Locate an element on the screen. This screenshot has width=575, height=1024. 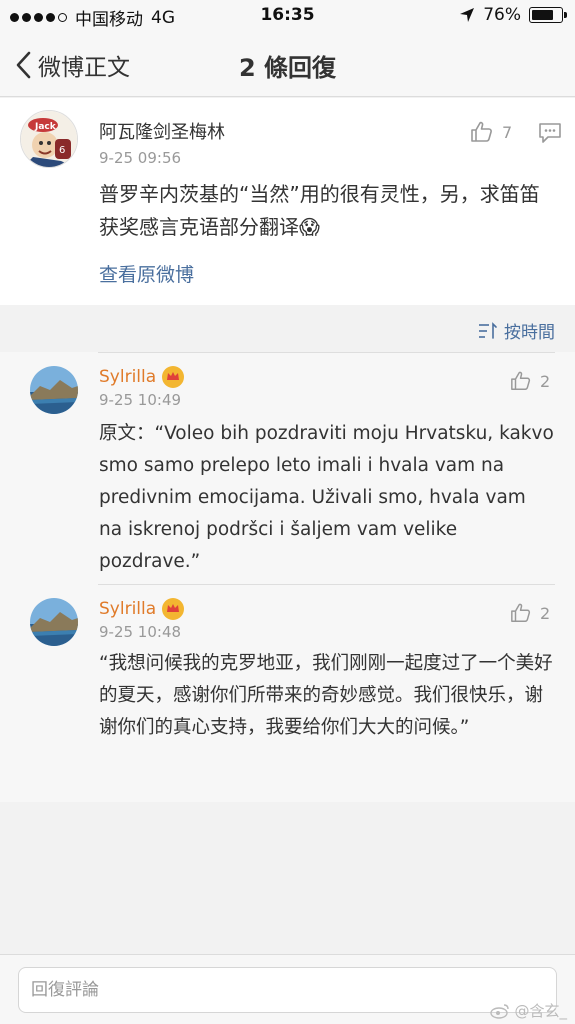
page-title: 2 條回復 is located at coordinates (287, 68).